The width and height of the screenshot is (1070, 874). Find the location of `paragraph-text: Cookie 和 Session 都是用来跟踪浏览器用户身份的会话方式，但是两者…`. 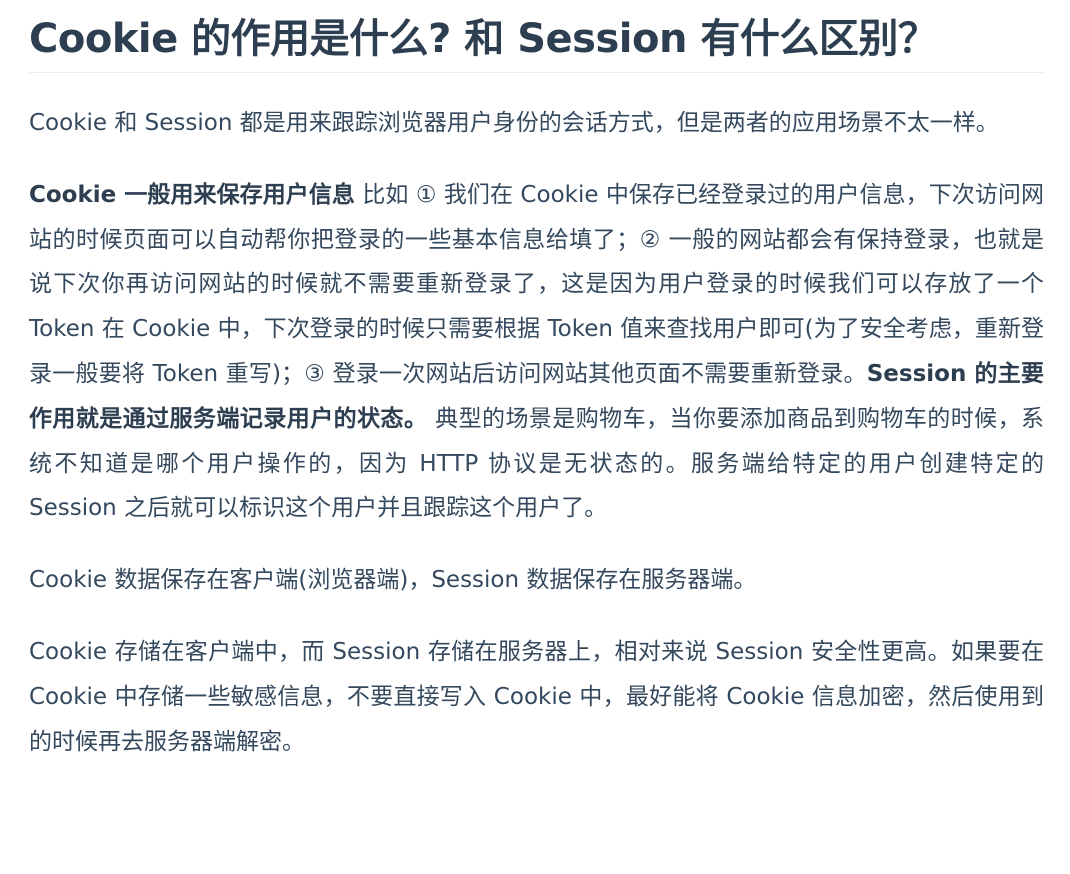

paragraph-text: Cookie 和 Session 都是用来跟踪浏览器用户身份的会话方式，但是两者… is located at coordinates (514, 123).